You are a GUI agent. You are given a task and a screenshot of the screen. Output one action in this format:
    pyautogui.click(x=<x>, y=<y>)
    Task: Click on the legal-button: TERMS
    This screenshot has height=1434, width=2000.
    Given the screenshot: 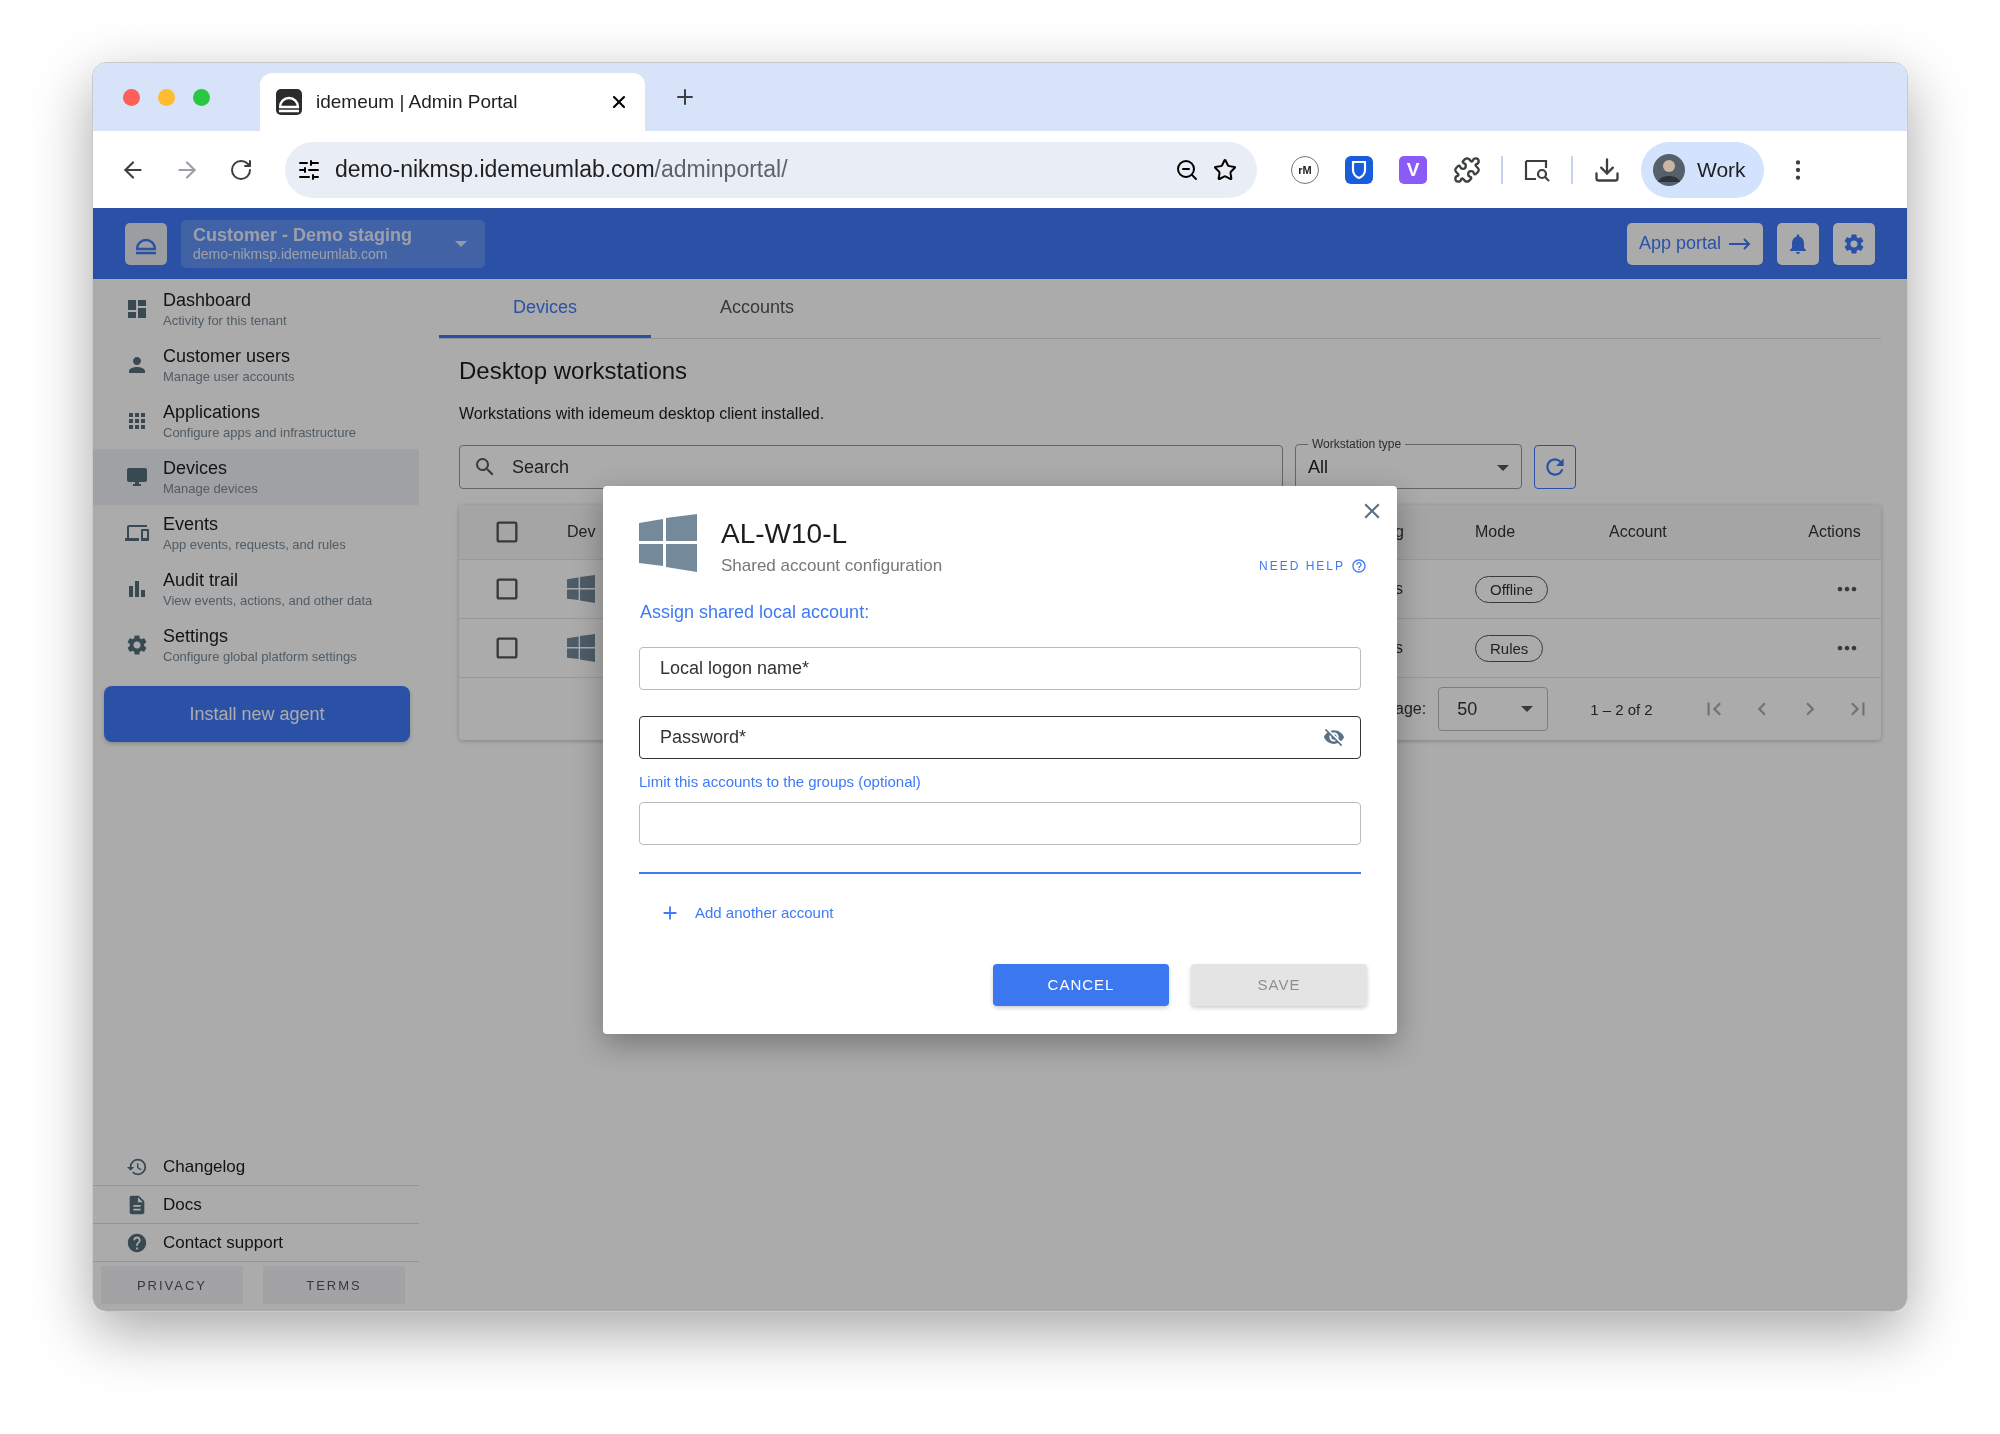 What is the action you would take?
    pyautogui.click(x=334, y=1285)
    